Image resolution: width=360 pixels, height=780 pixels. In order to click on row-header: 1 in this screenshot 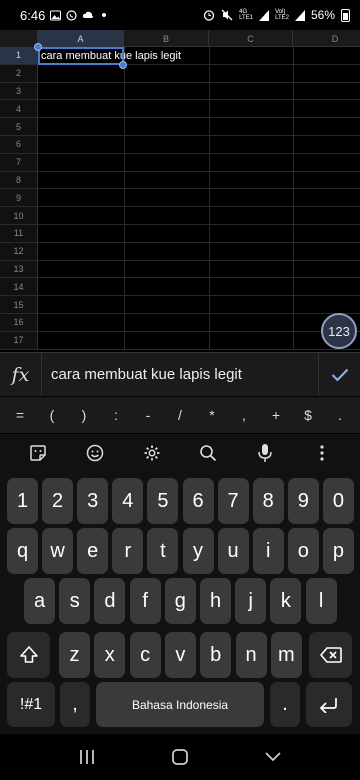, I will do `click(19, 55)`.